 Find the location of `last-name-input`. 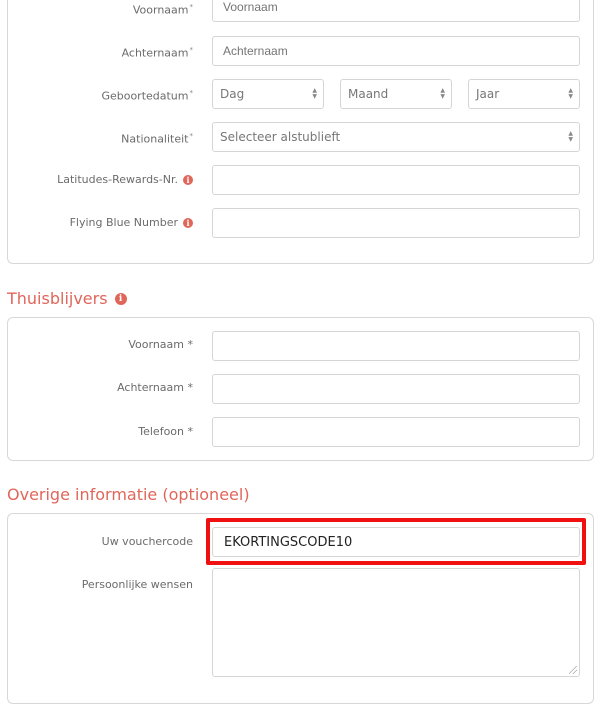

last-name-input is located at coordinates (396, 51).